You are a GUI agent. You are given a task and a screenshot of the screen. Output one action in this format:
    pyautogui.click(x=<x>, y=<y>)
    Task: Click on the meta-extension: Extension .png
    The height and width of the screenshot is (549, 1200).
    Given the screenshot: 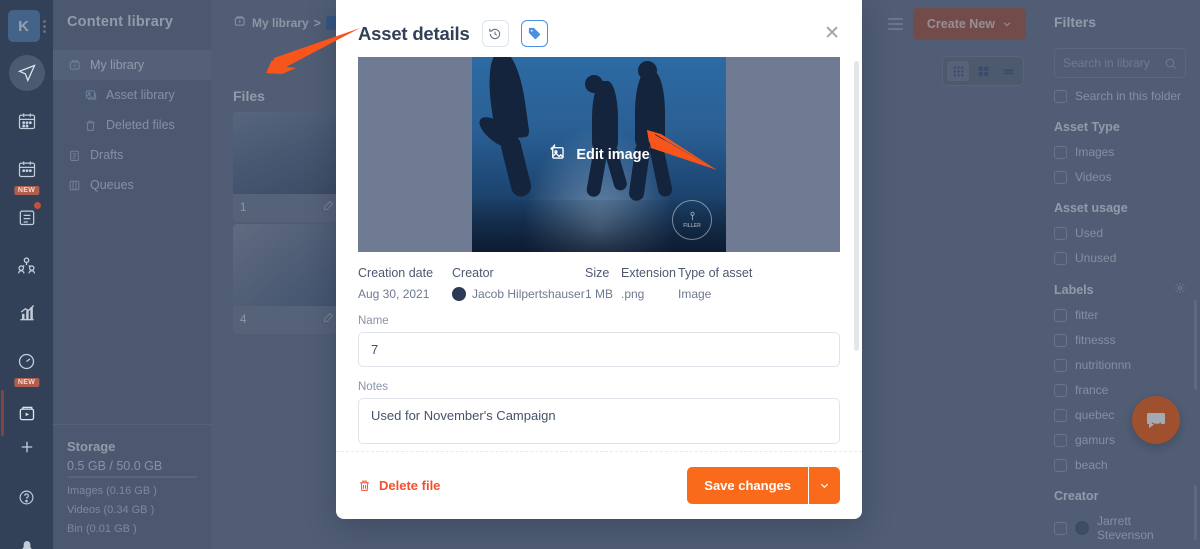 What is the action you would take?
    pyautogui.click(x=649, y=283)
    